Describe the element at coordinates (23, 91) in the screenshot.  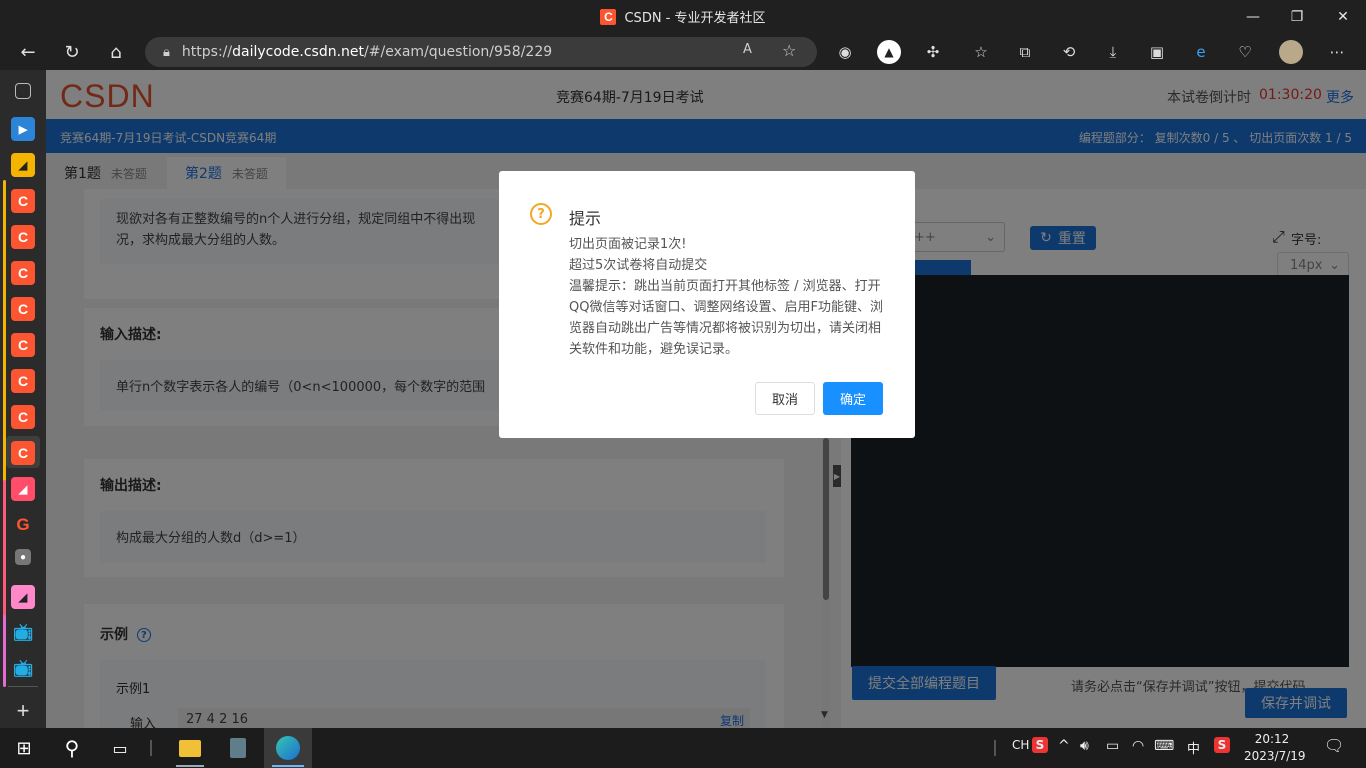
I see `tab-actions-icon` at that location.